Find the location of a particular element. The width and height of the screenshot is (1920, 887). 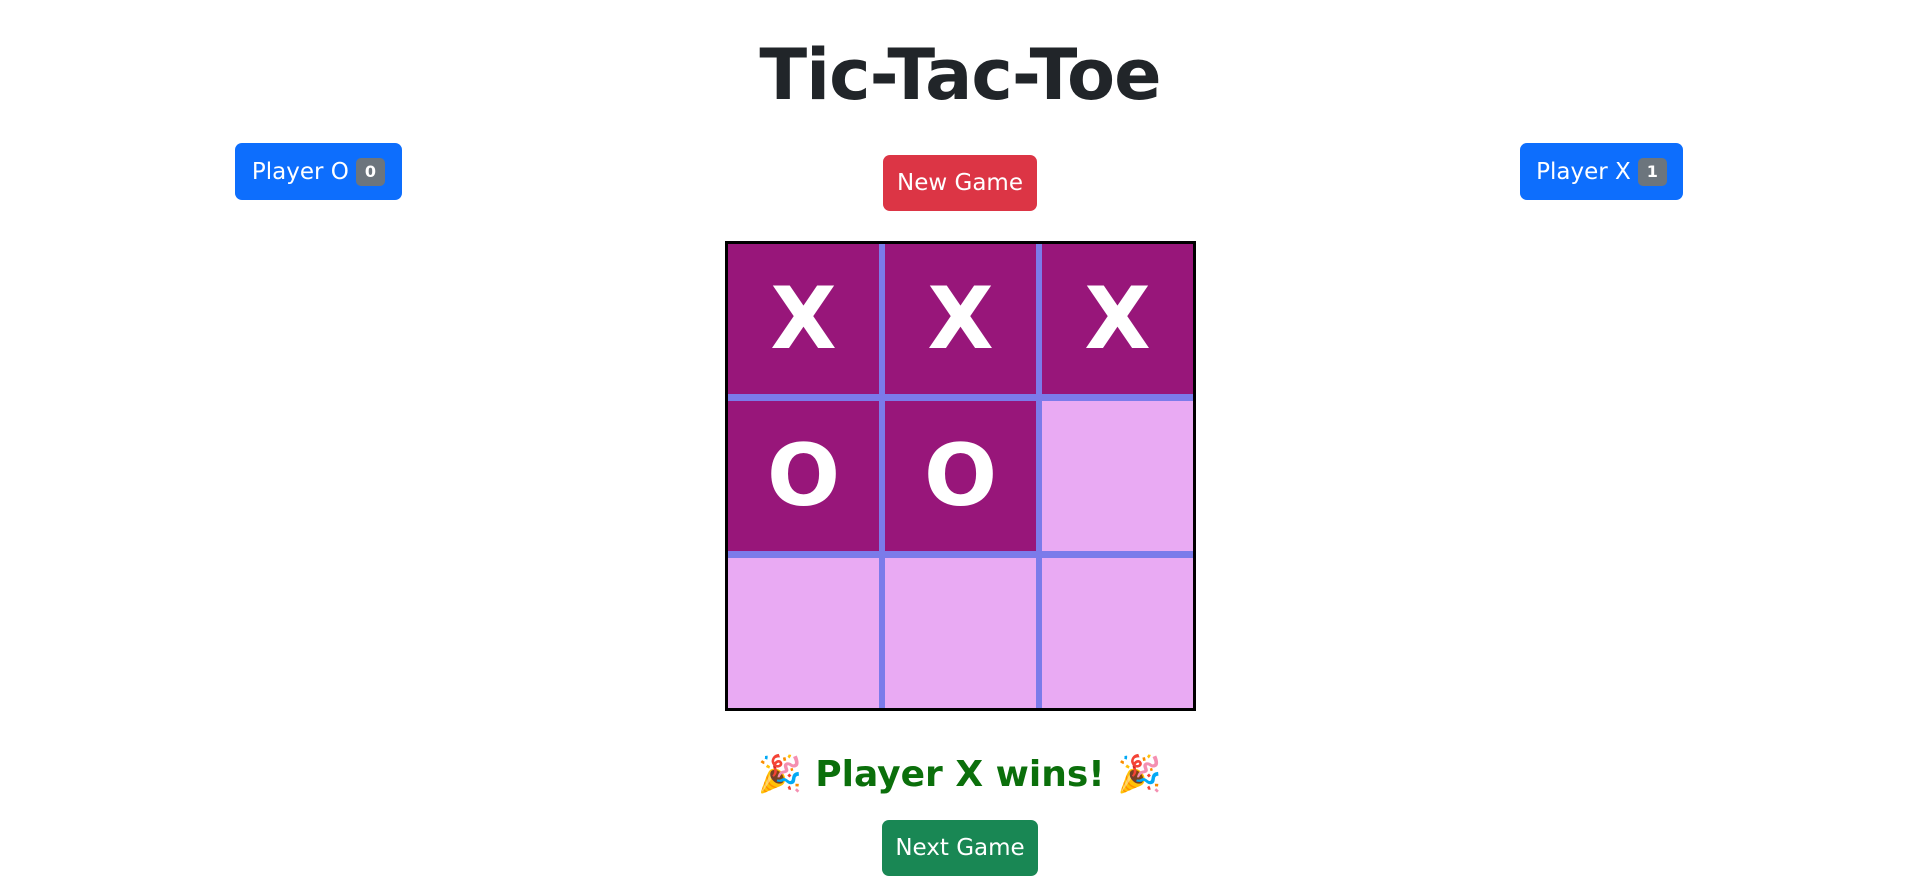

status-message: Player X wins! is located at coordinates (960, 774).